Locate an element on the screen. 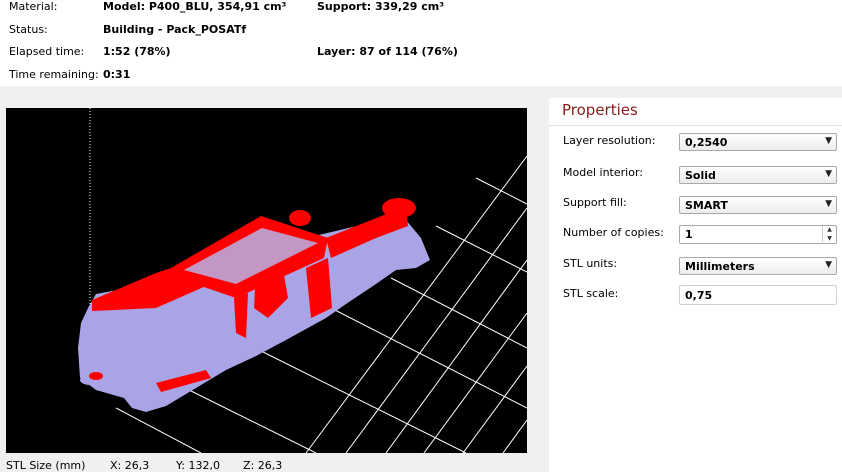 This screenshot has width=842, height=472. layer-resolution-label: Layer resolution: is located at coordinates (609, 140).